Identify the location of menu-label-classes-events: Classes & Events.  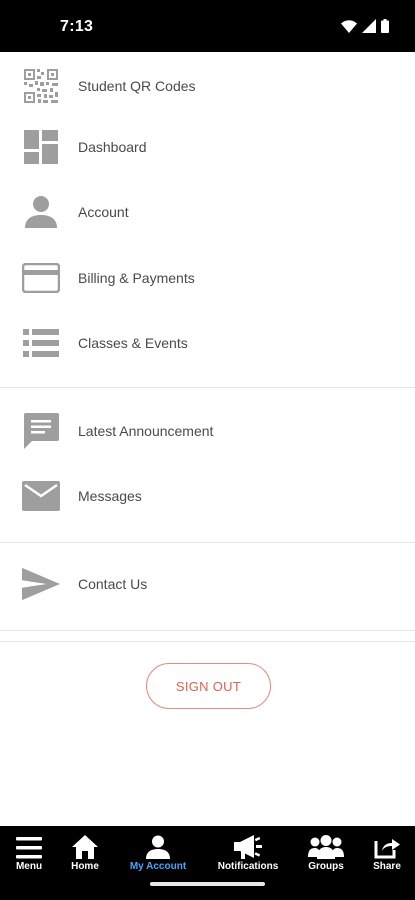
(133, 343).